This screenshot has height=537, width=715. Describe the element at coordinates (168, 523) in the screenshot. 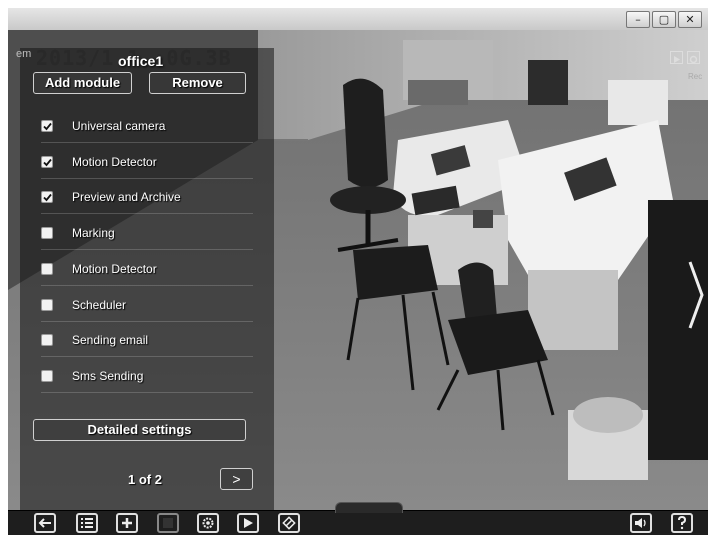

I see `stop-icon` at that location.